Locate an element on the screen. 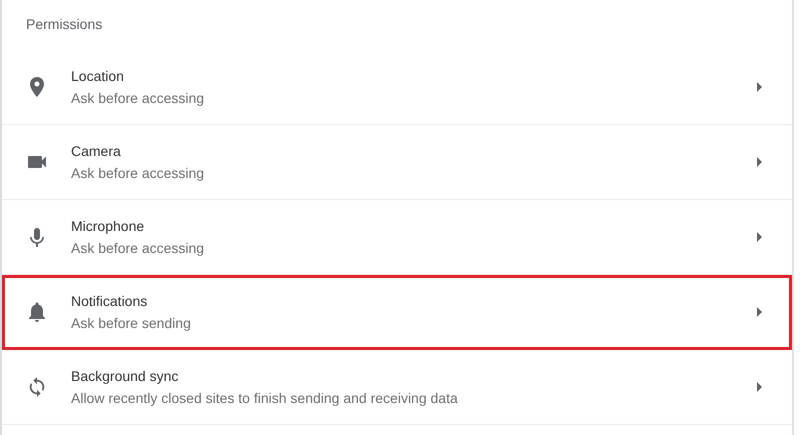 The width and height of the screenshot is (800, 435). bell-icon is located at coordinates (36, 312).